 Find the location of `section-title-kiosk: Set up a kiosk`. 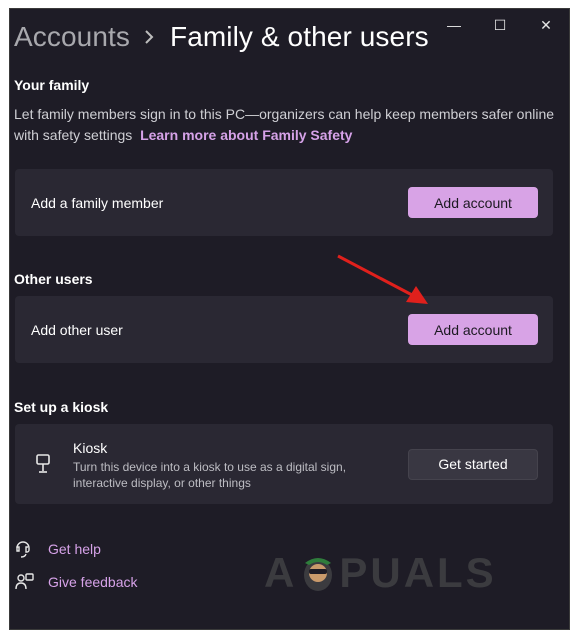

section-title-kiosk: Set up a kiosk is located at coordinates (61, 407).